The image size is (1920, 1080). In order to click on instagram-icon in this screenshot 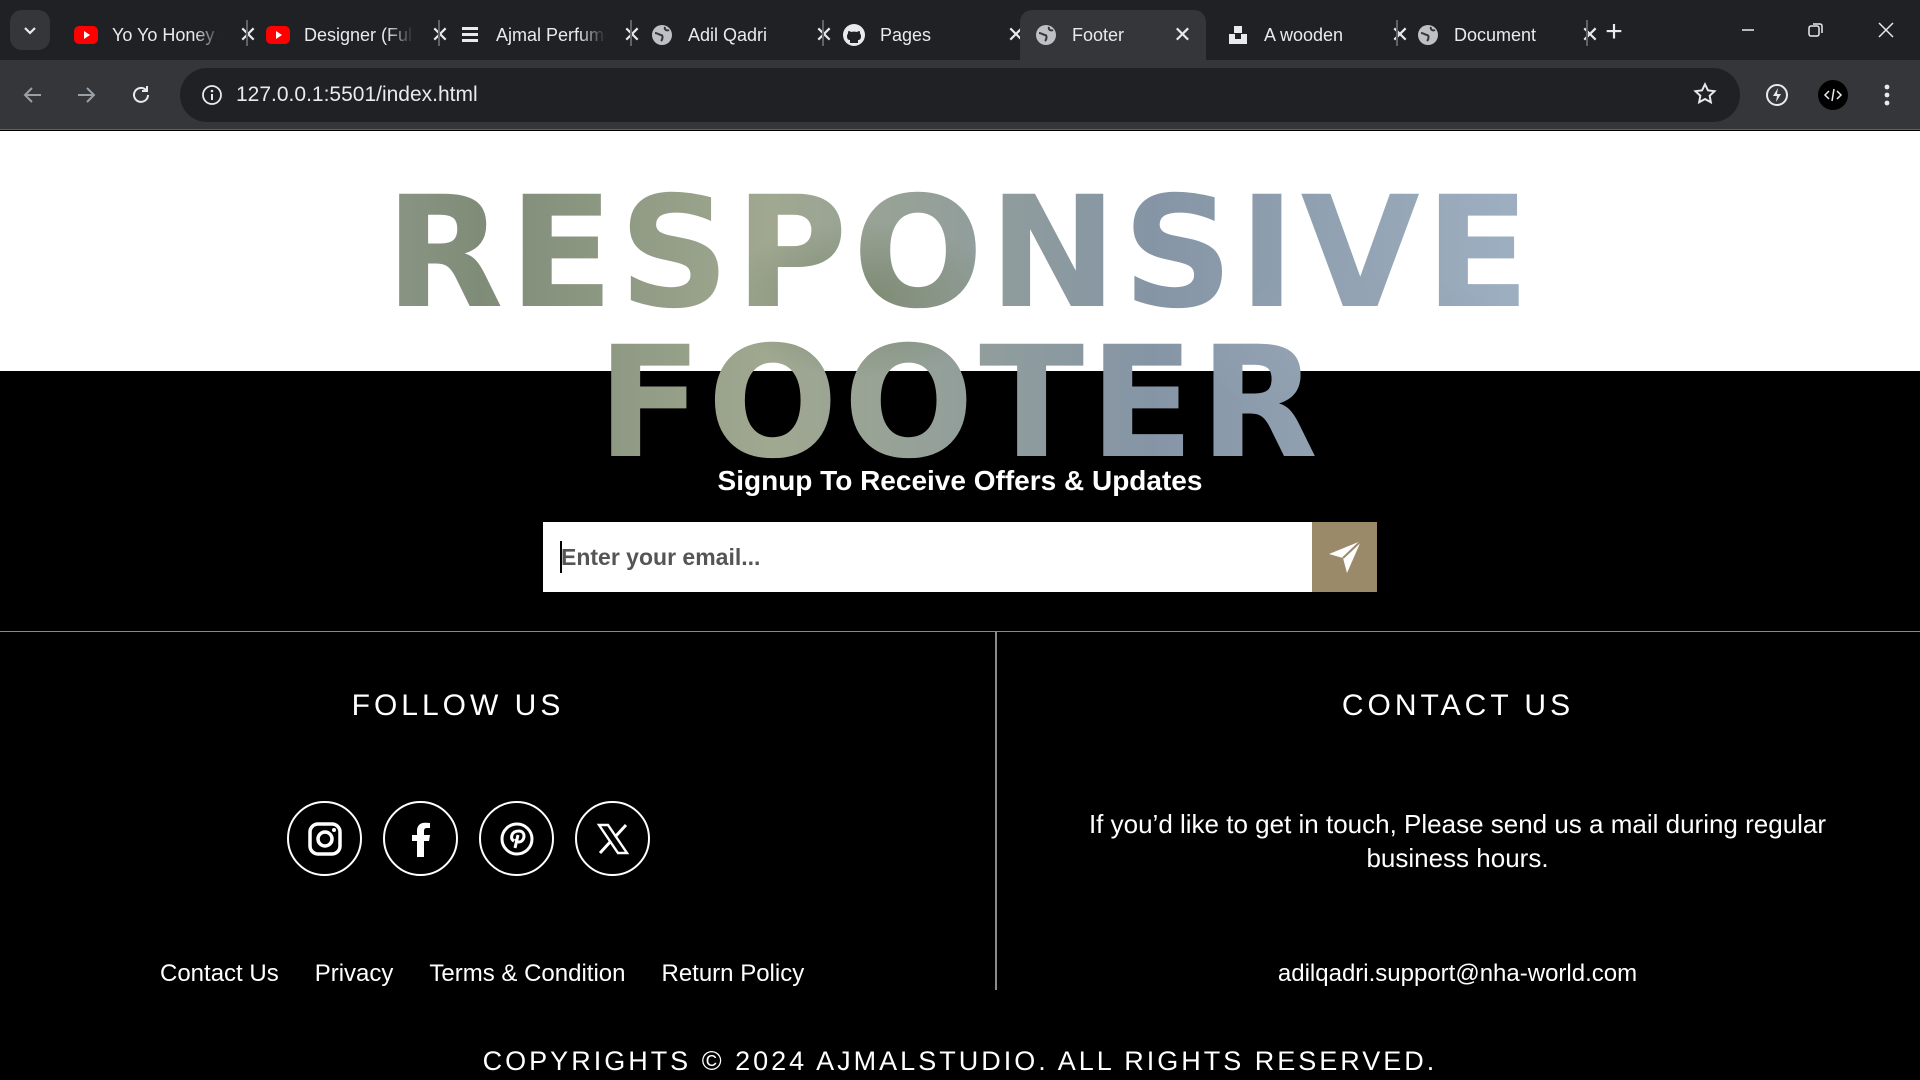, I will do `click(324, 838)`.